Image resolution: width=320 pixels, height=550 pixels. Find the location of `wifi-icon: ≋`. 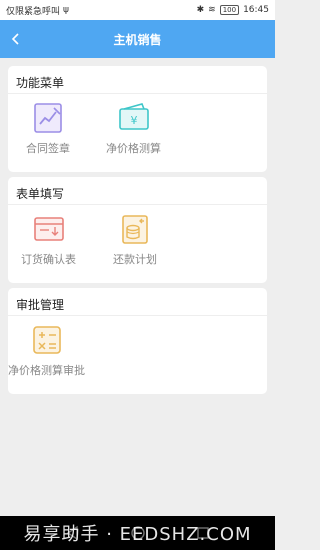

wifi-icon: ≋ is located at coordinates (212, 10).